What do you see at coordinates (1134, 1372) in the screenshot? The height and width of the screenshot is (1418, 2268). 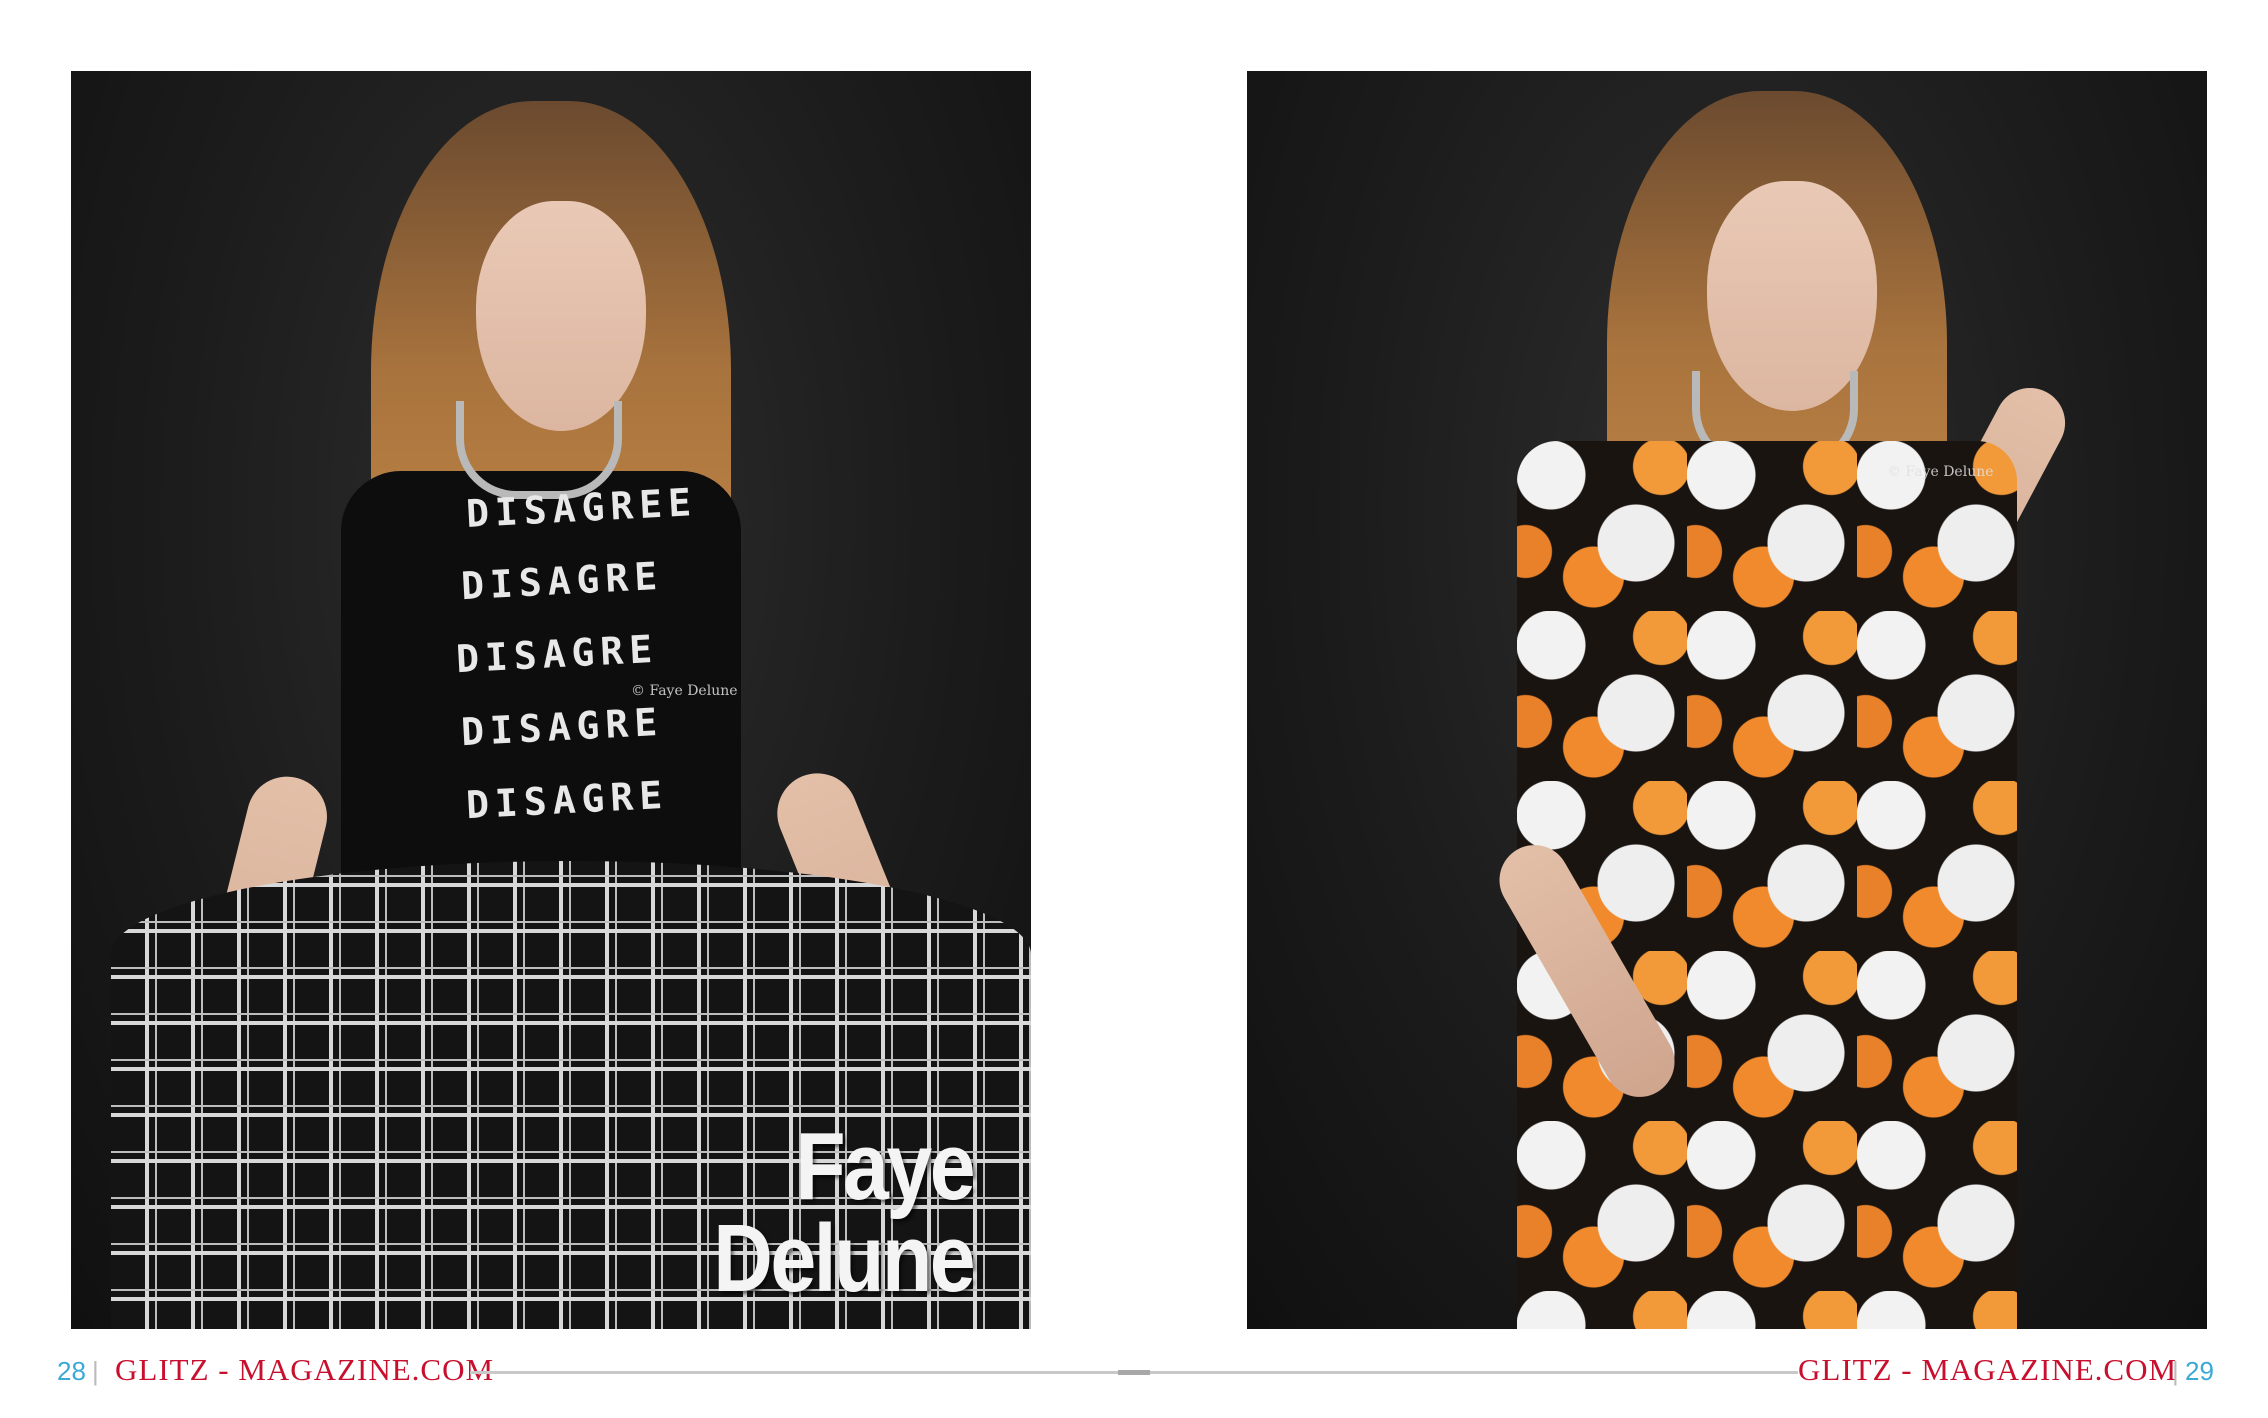 I see `footer-divider-center` at bounding box center [1134, 1372].